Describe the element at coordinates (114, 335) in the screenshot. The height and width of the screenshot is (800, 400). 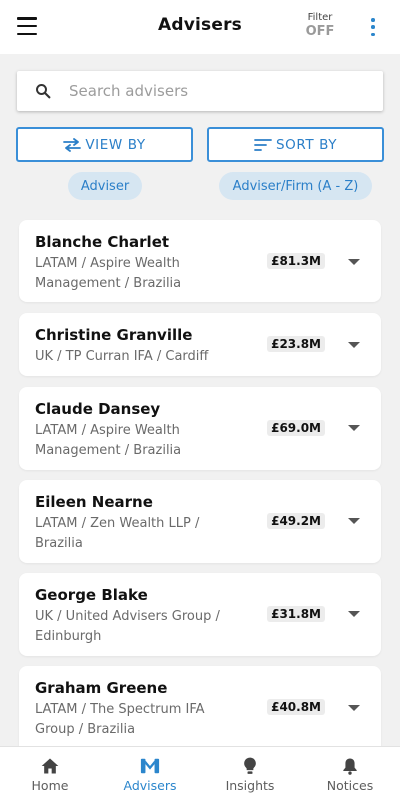
I see `adviser-name: Christine Granville` at that location.